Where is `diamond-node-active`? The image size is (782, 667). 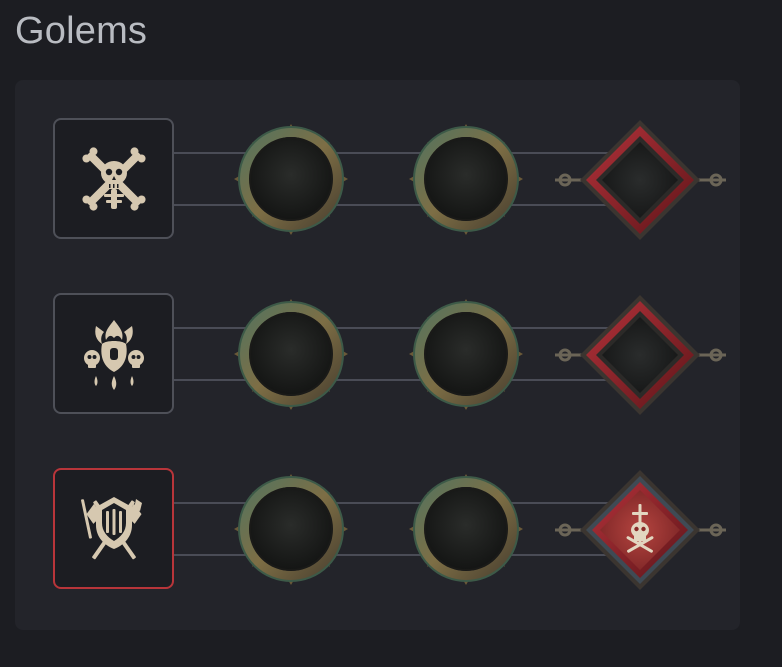 diamond-node-active is located at coordinates (640, 530).